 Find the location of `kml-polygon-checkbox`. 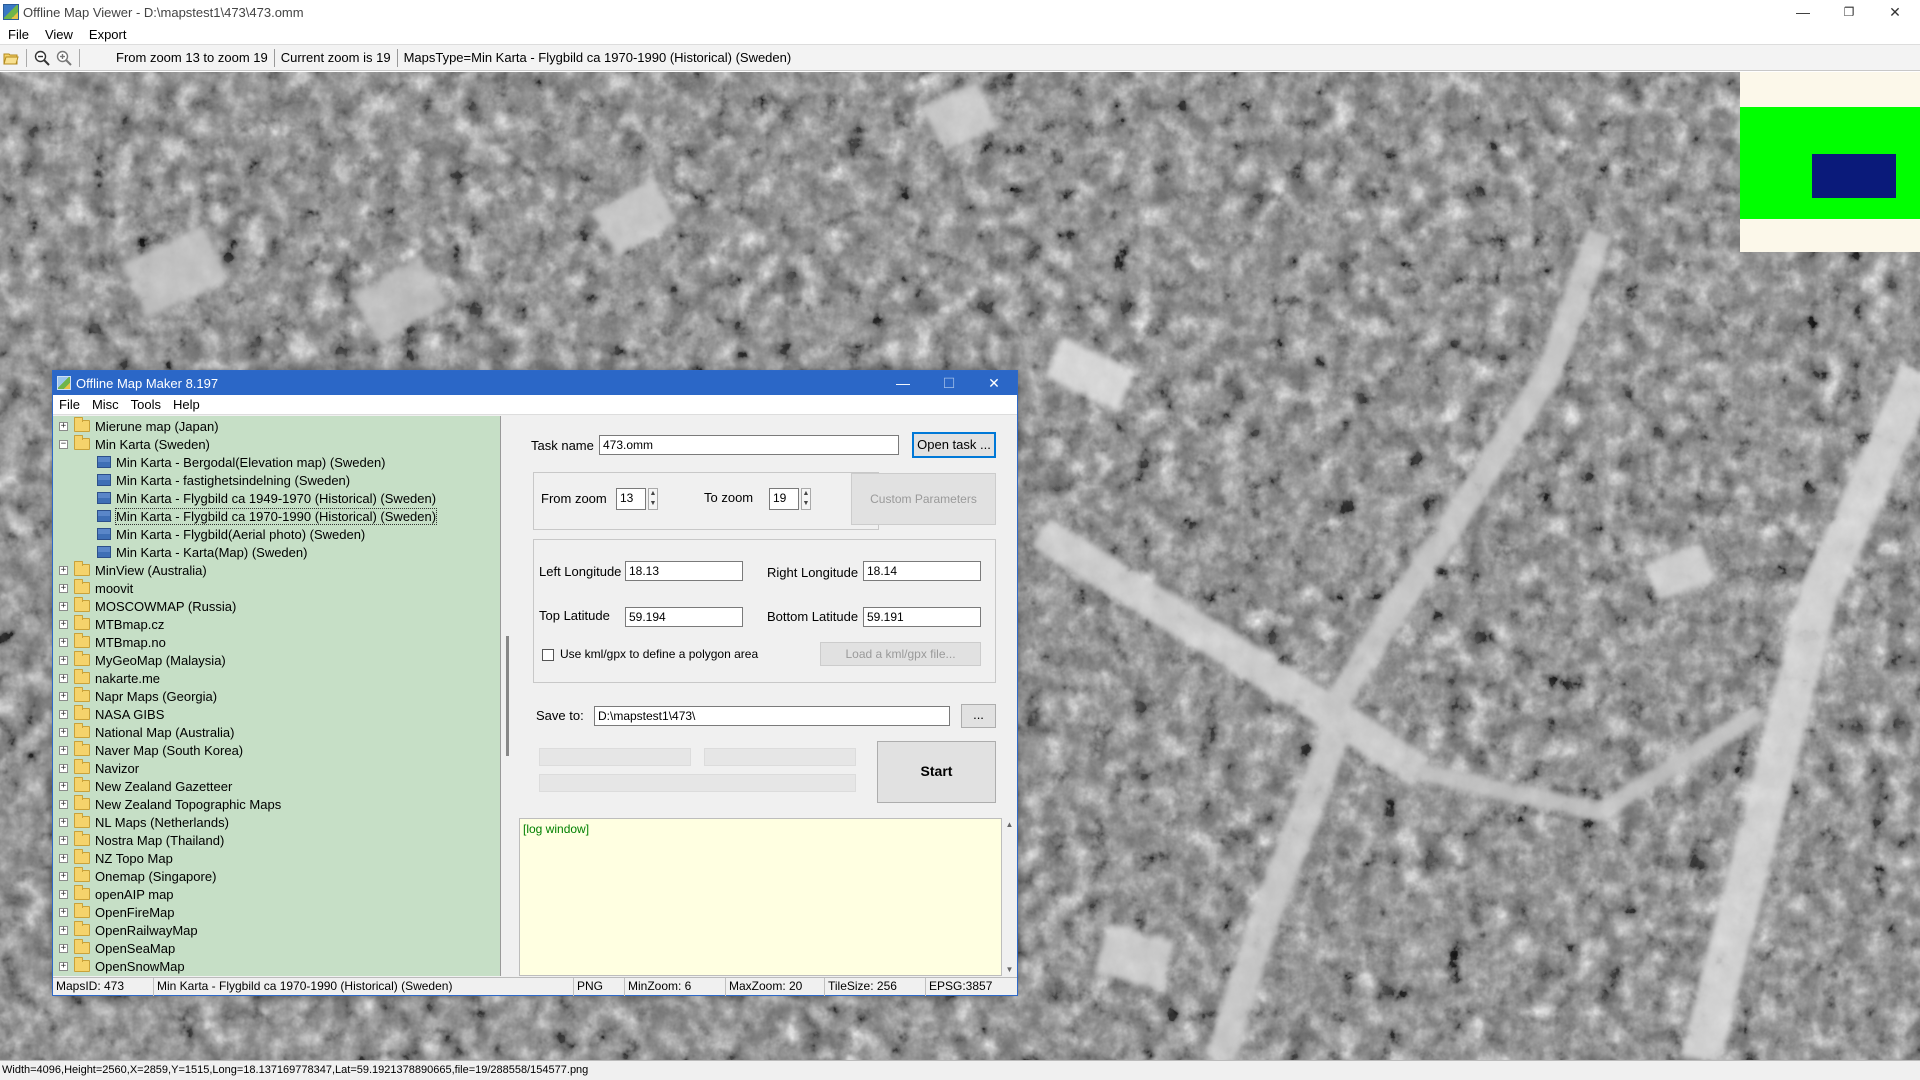

kml-polygon-checkbox is located at coordinates (548, 655).